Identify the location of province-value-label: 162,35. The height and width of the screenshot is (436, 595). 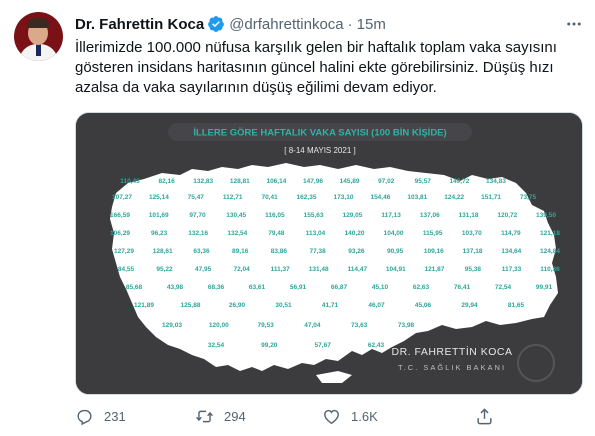
(307, 197).